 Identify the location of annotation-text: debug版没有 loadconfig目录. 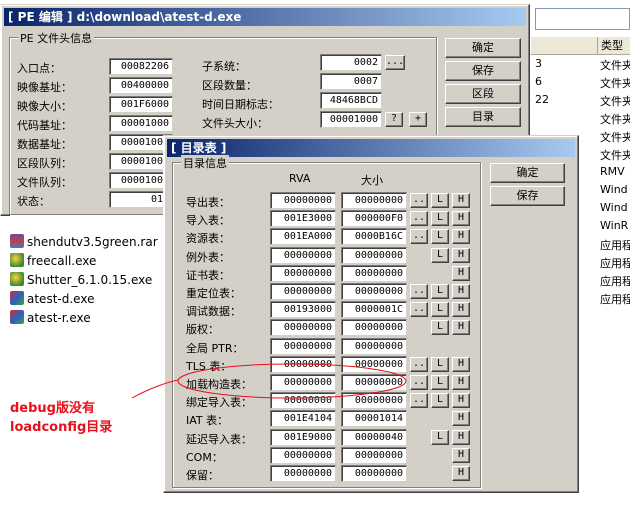
(61, 418).